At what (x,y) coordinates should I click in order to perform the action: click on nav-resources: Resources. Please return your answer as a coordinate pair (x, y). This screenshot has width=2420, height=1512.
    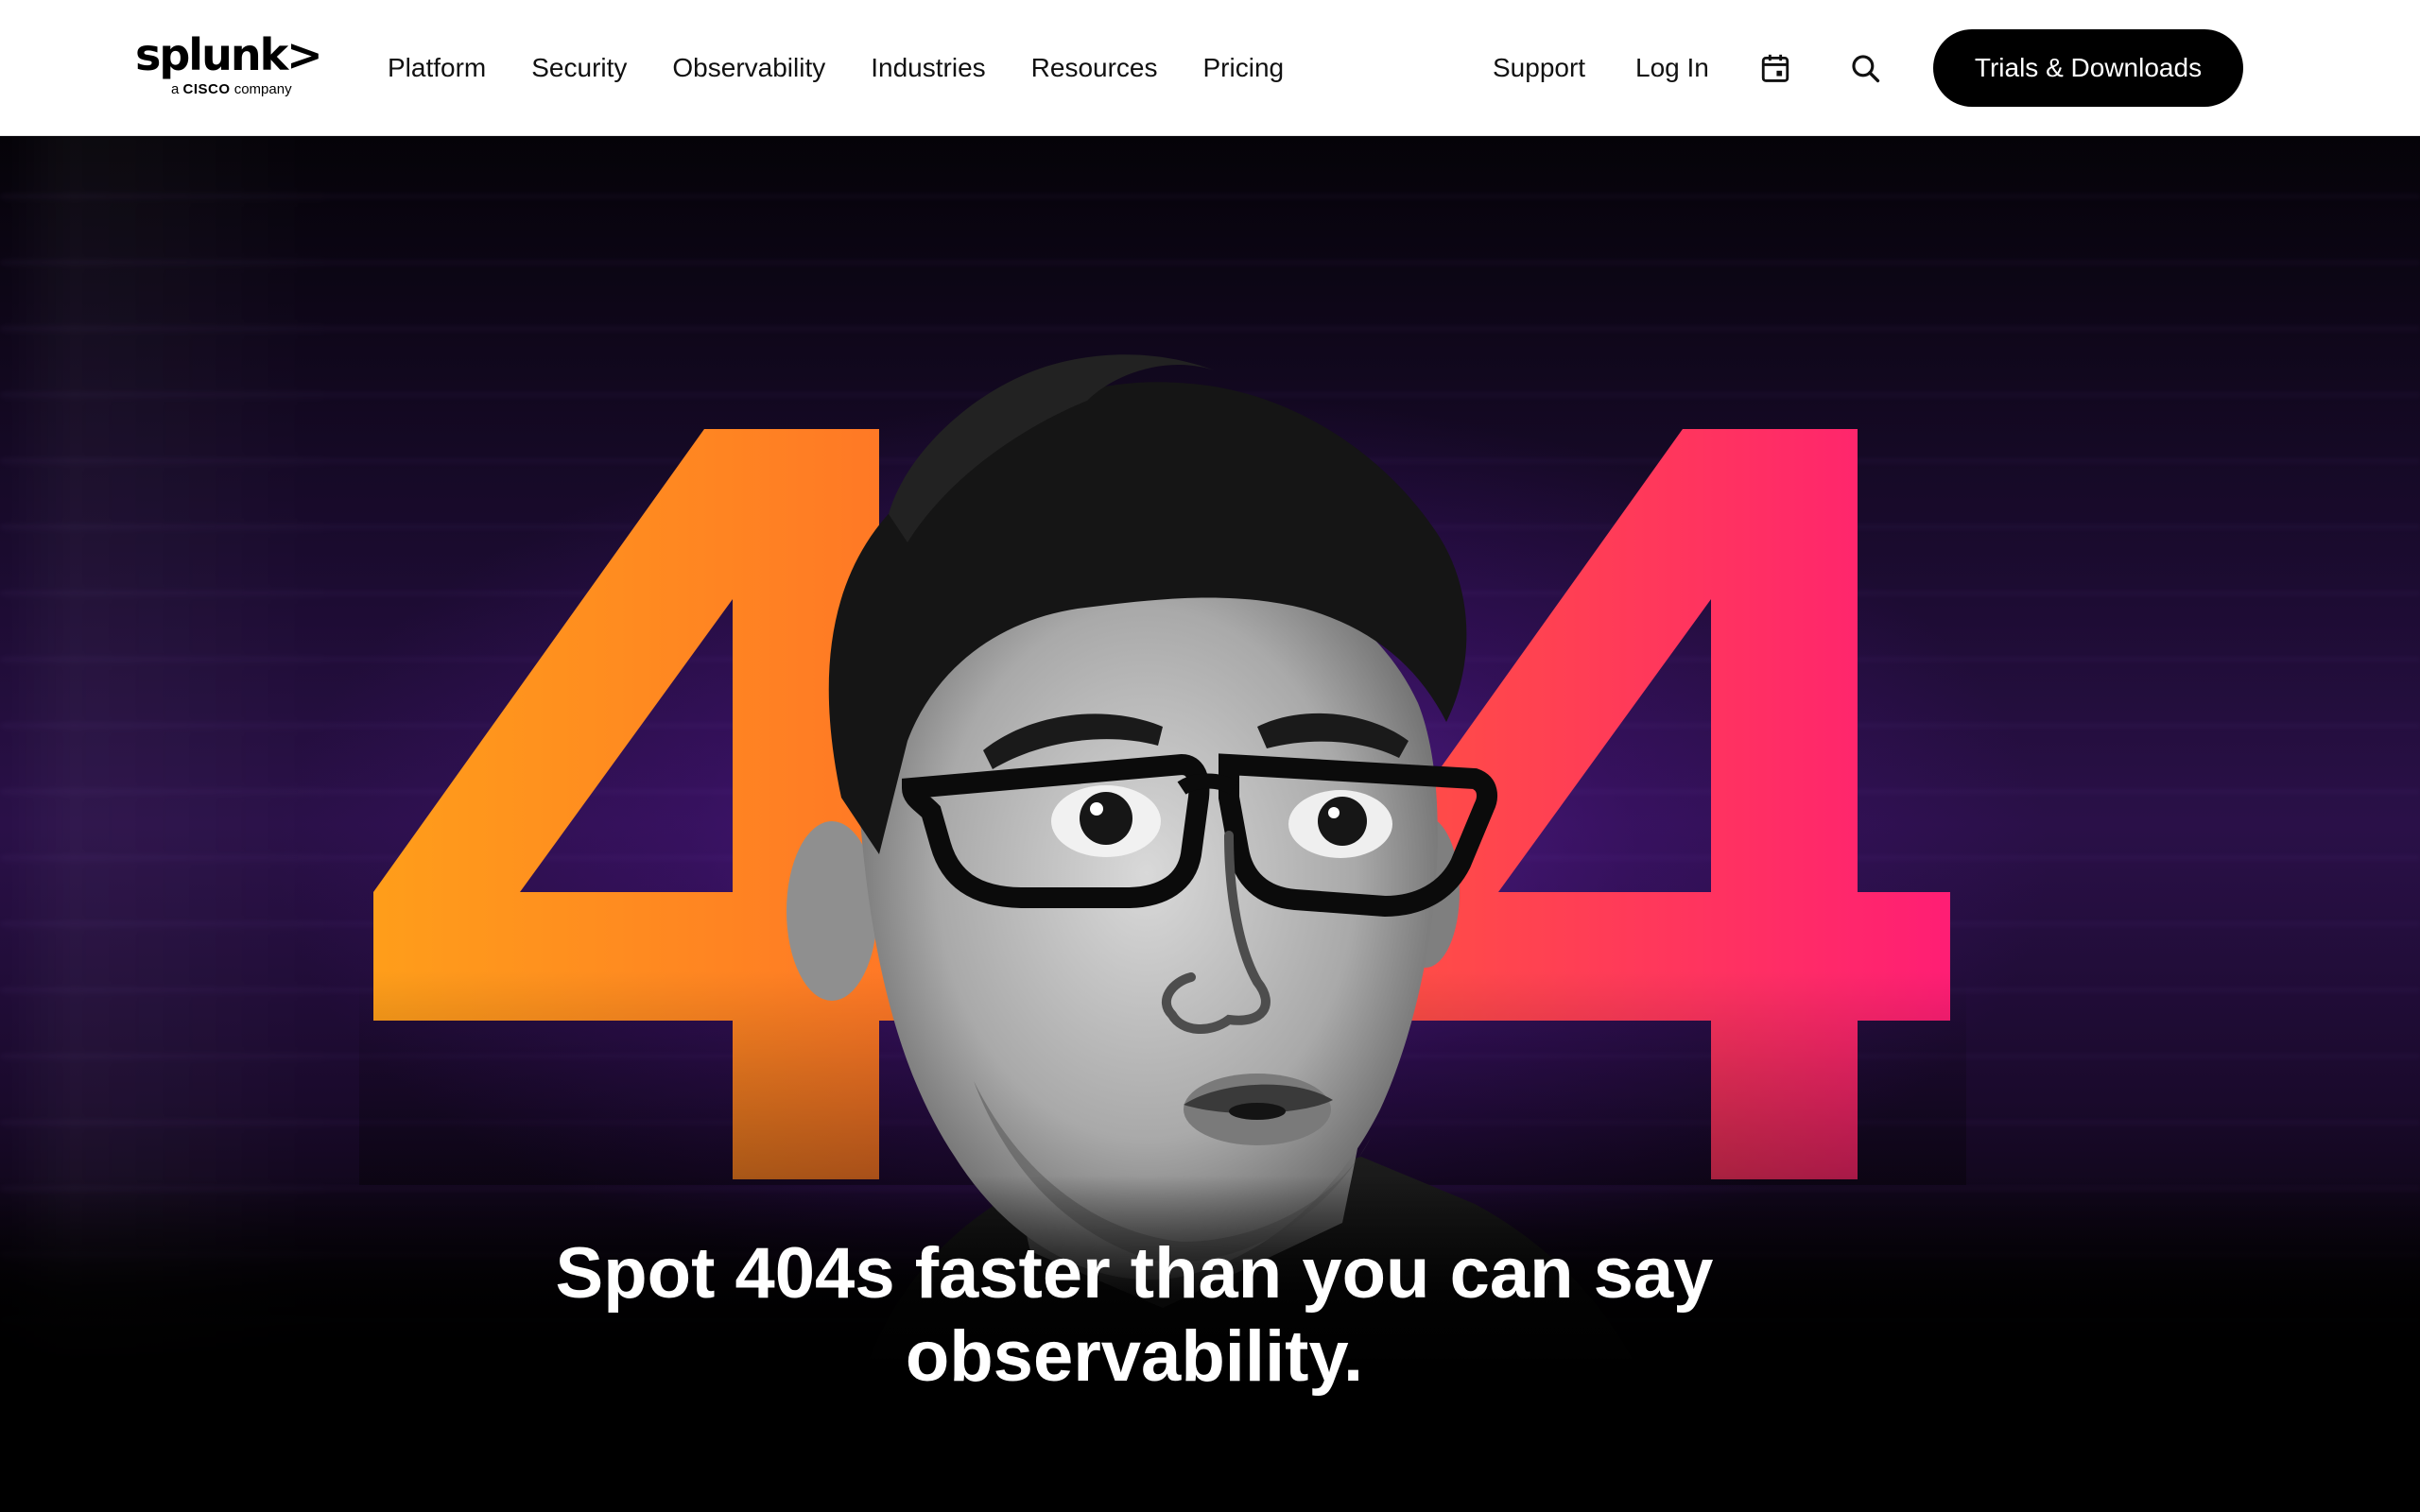
    Looking at the image, I should click on (1094, 68).